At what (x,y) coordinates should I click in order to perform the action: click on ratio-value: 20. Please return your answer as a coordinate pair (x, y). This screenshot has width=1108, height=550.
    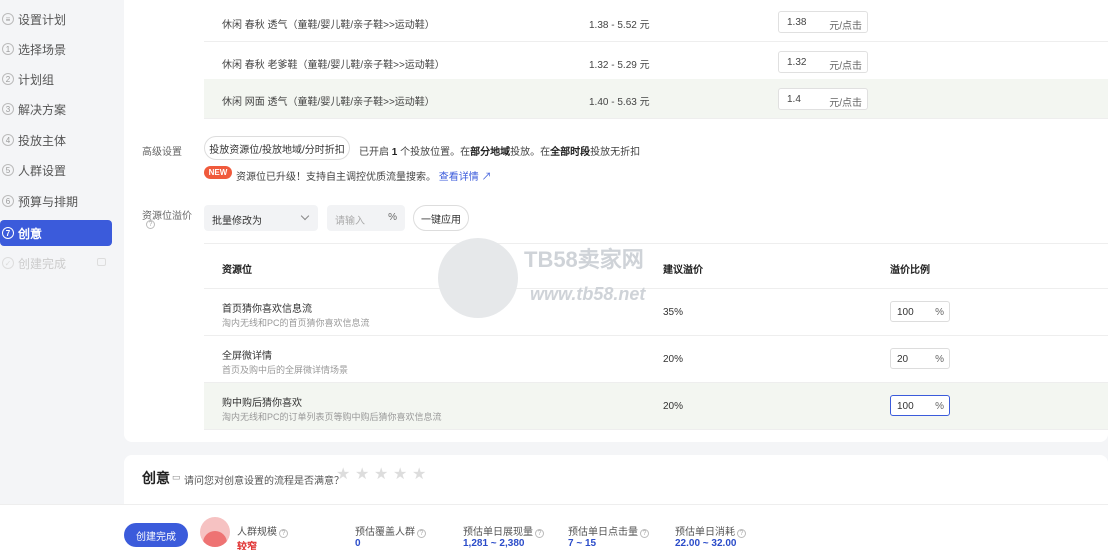
    Looking at the image, I should click on (903, 359).